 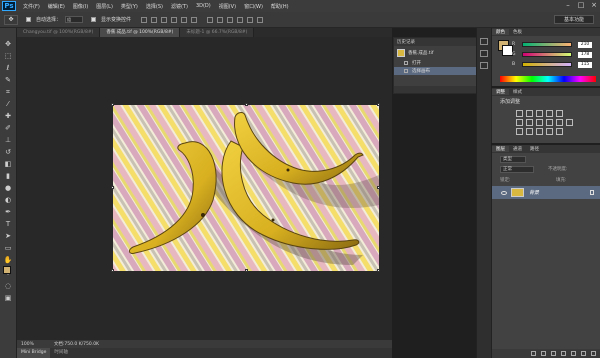 I want to click on layer-name: 背景, so click(x=534, y=192).